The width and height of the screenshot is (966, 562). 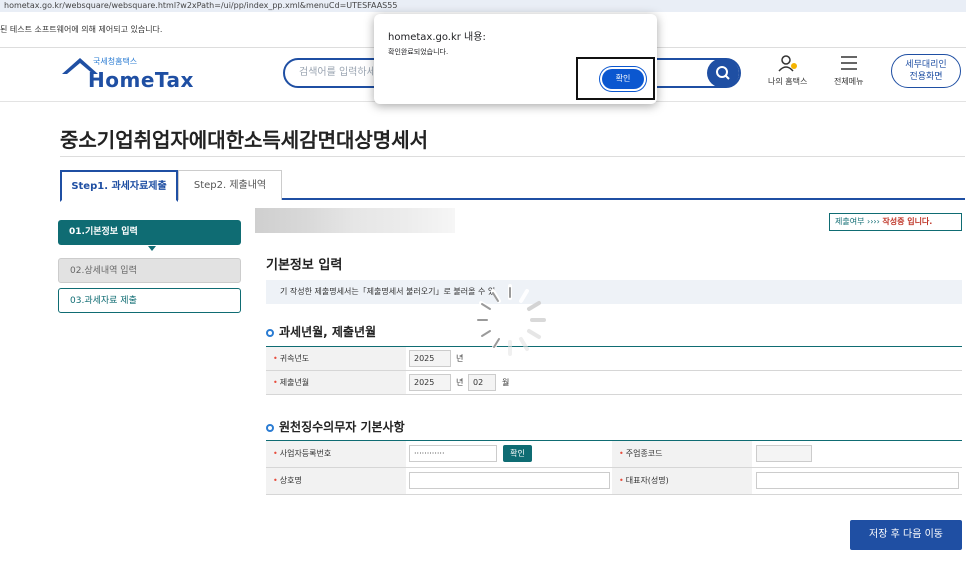 What do you see at coordinates (336, 481) in the screenshot?
I see `row-label: • 상호명` at bounding box center [336, 481].